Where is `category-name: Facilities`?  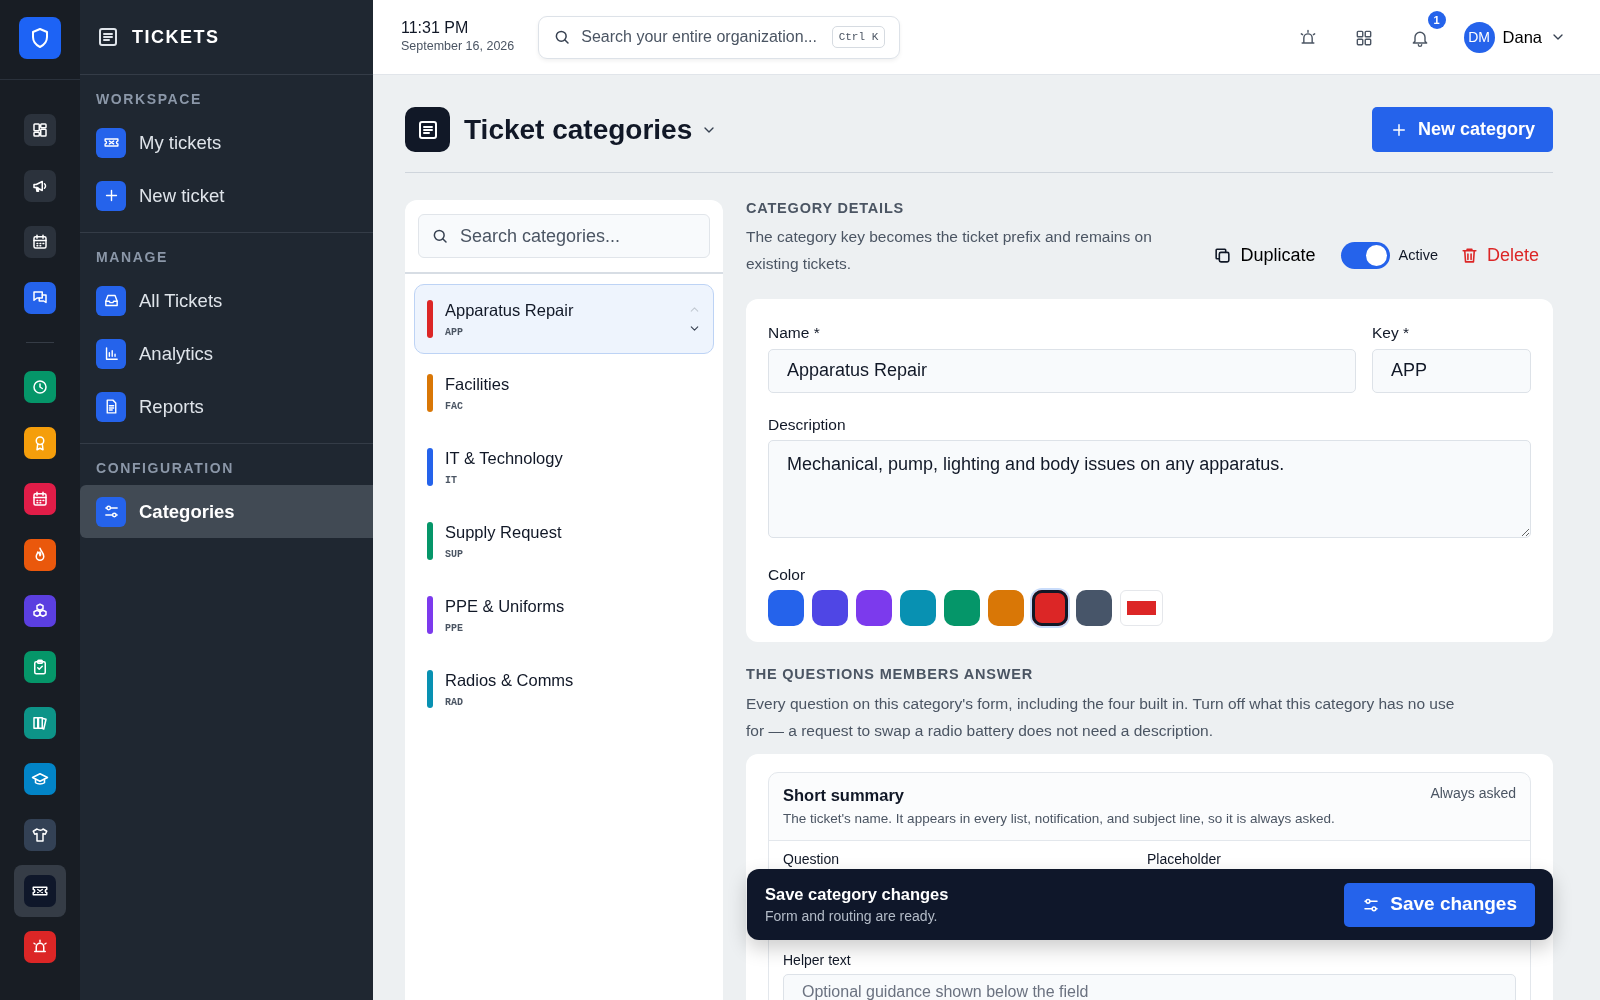
category-name: Facilities is located at coordinates (478, 385).